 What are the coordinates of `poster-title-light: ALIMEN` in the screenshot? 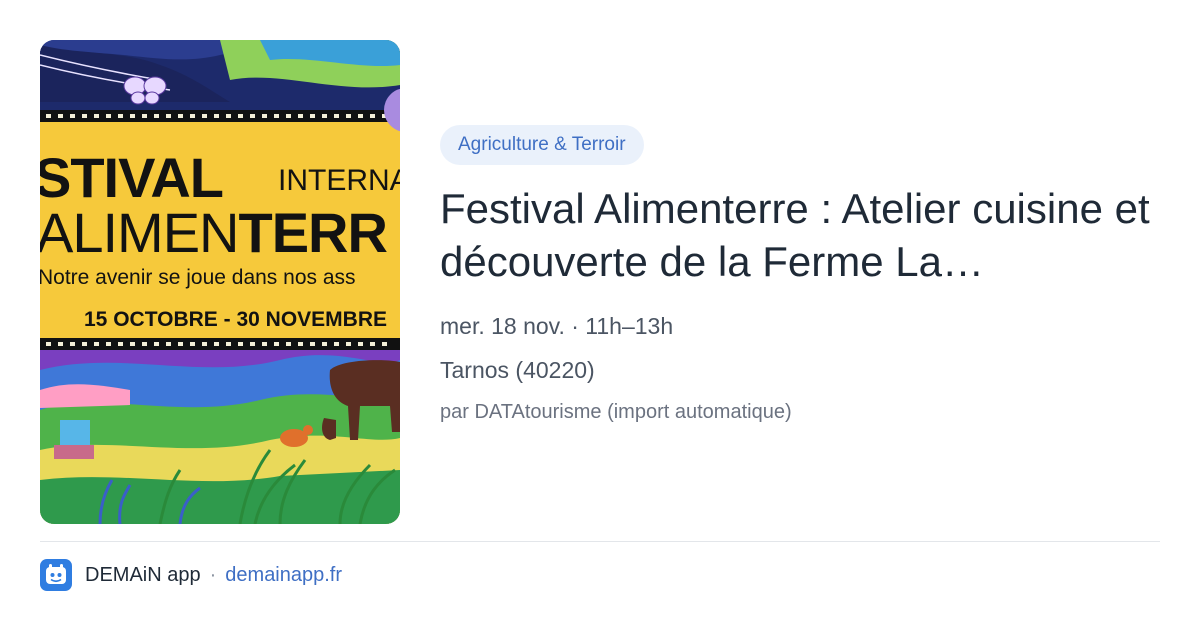 It's located at (139, 232).